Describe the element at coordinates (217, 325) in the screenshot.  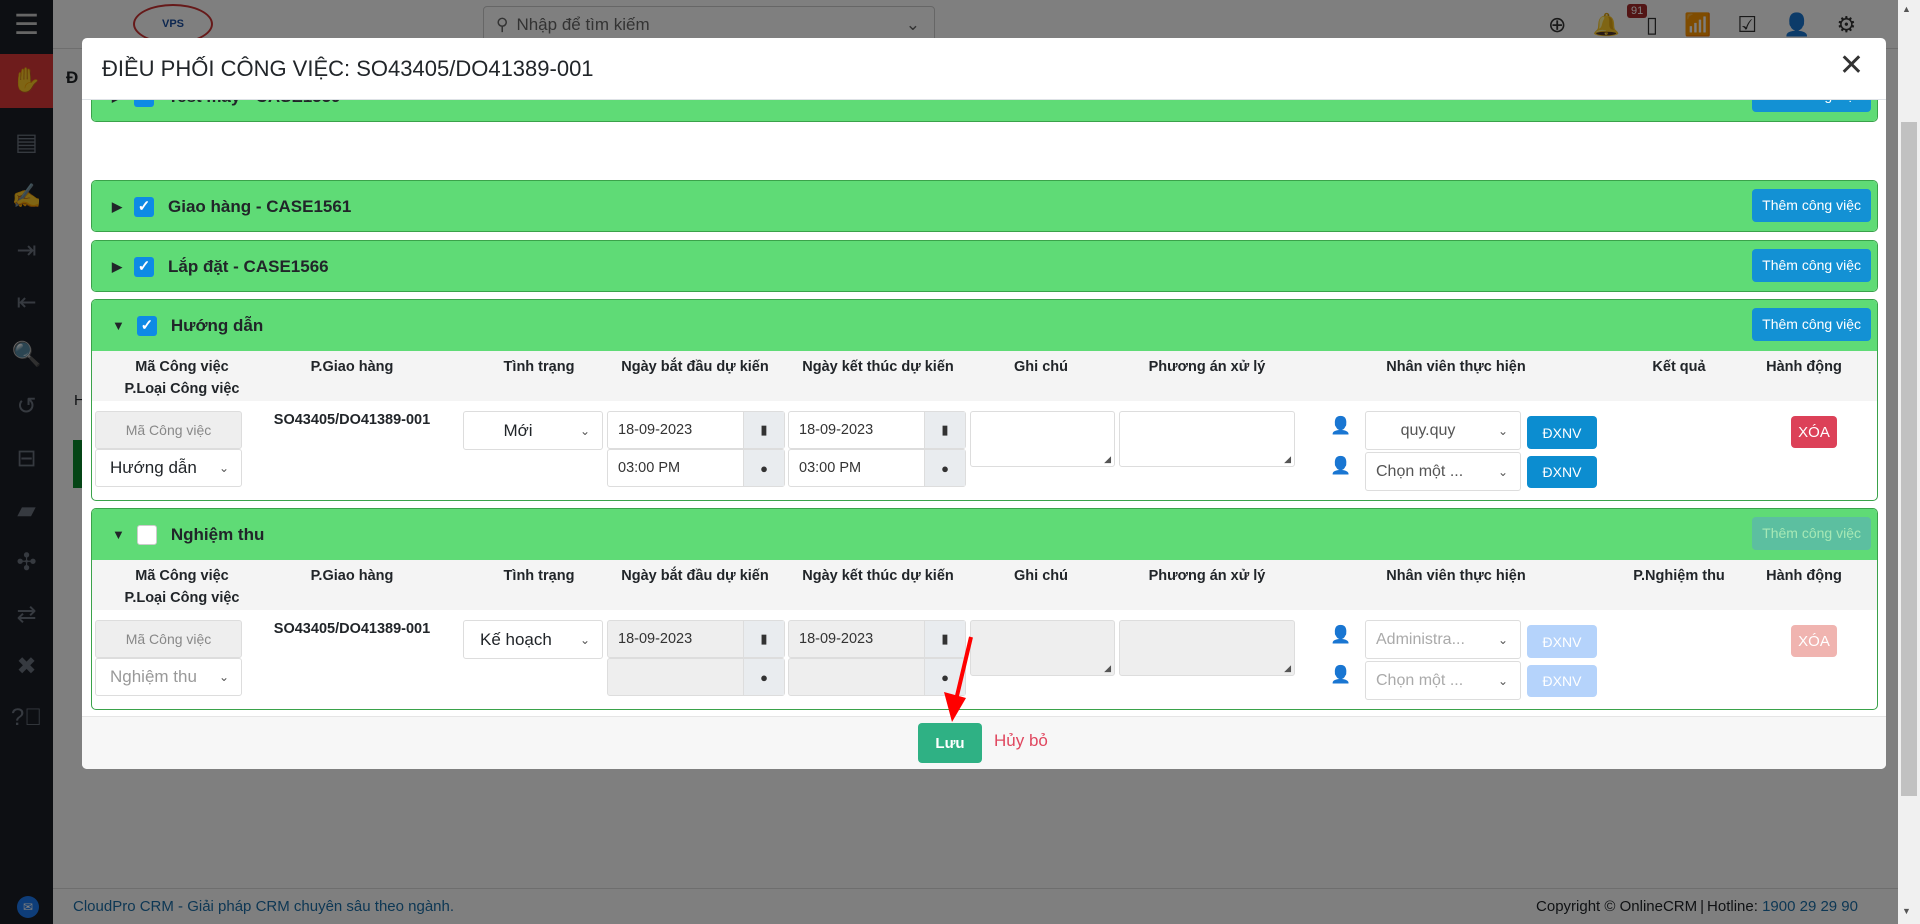
I see `group-label: Hướng dẫn` at that location.